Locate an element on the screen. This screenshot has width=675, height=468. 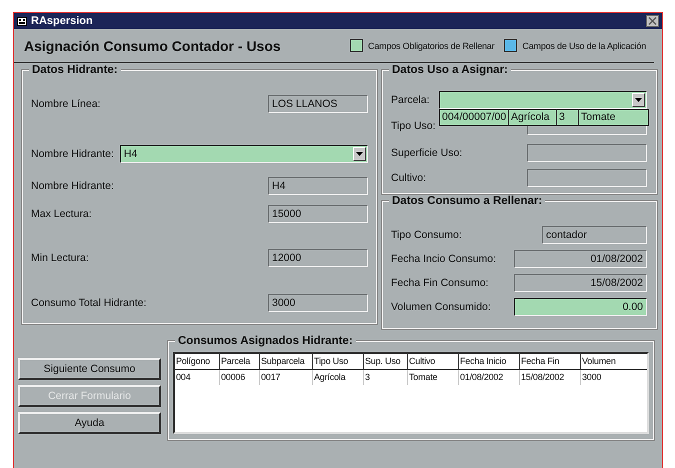
field-label: Consumo Total Hidrante: is located at coordinates (88, 303).